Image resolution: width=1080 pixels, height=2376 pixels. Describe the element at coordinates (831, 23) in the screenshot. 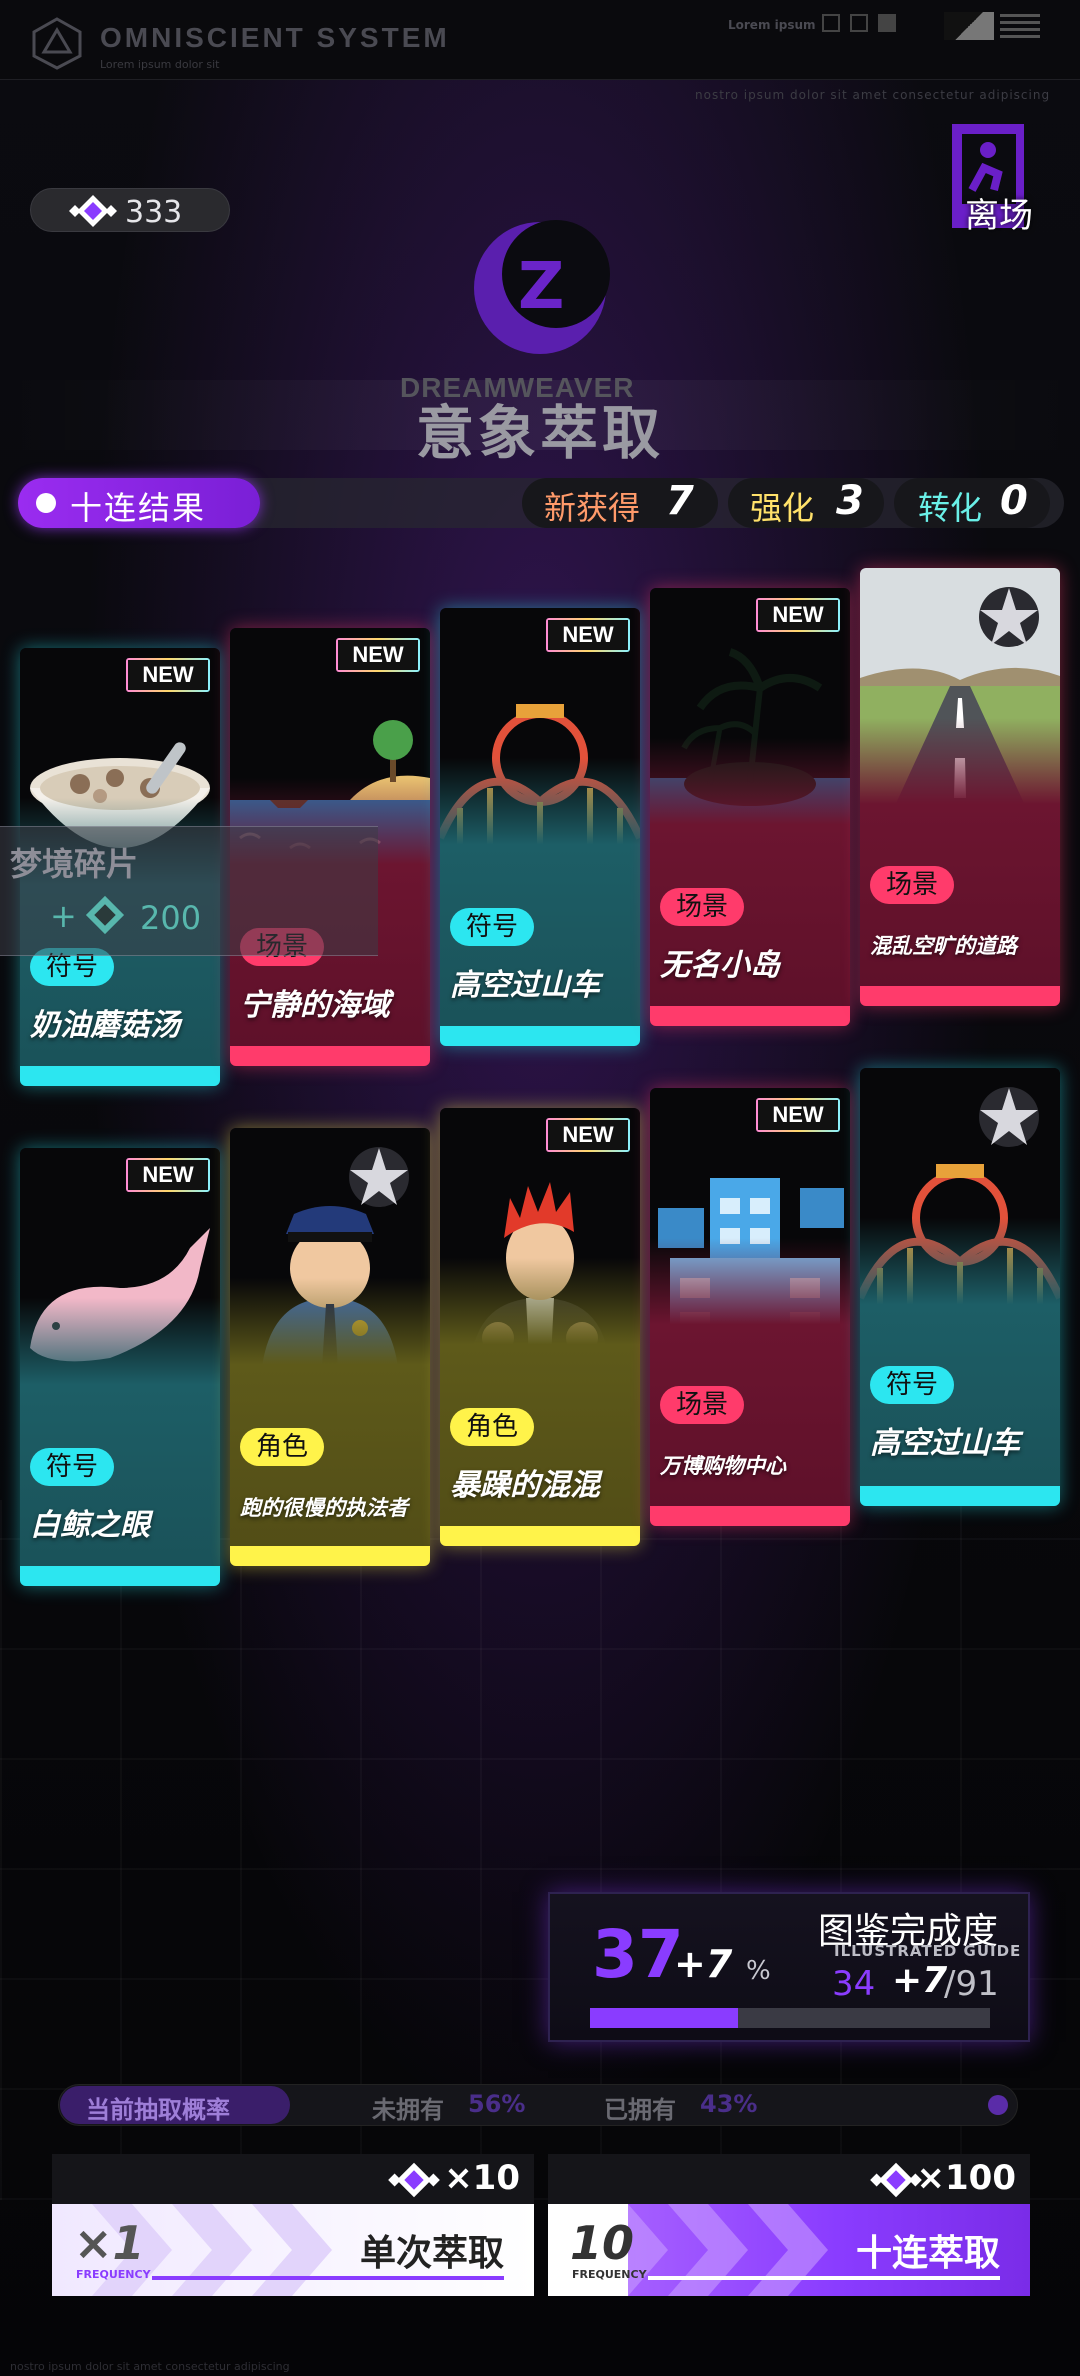

I see `window-square-icon` at that location.